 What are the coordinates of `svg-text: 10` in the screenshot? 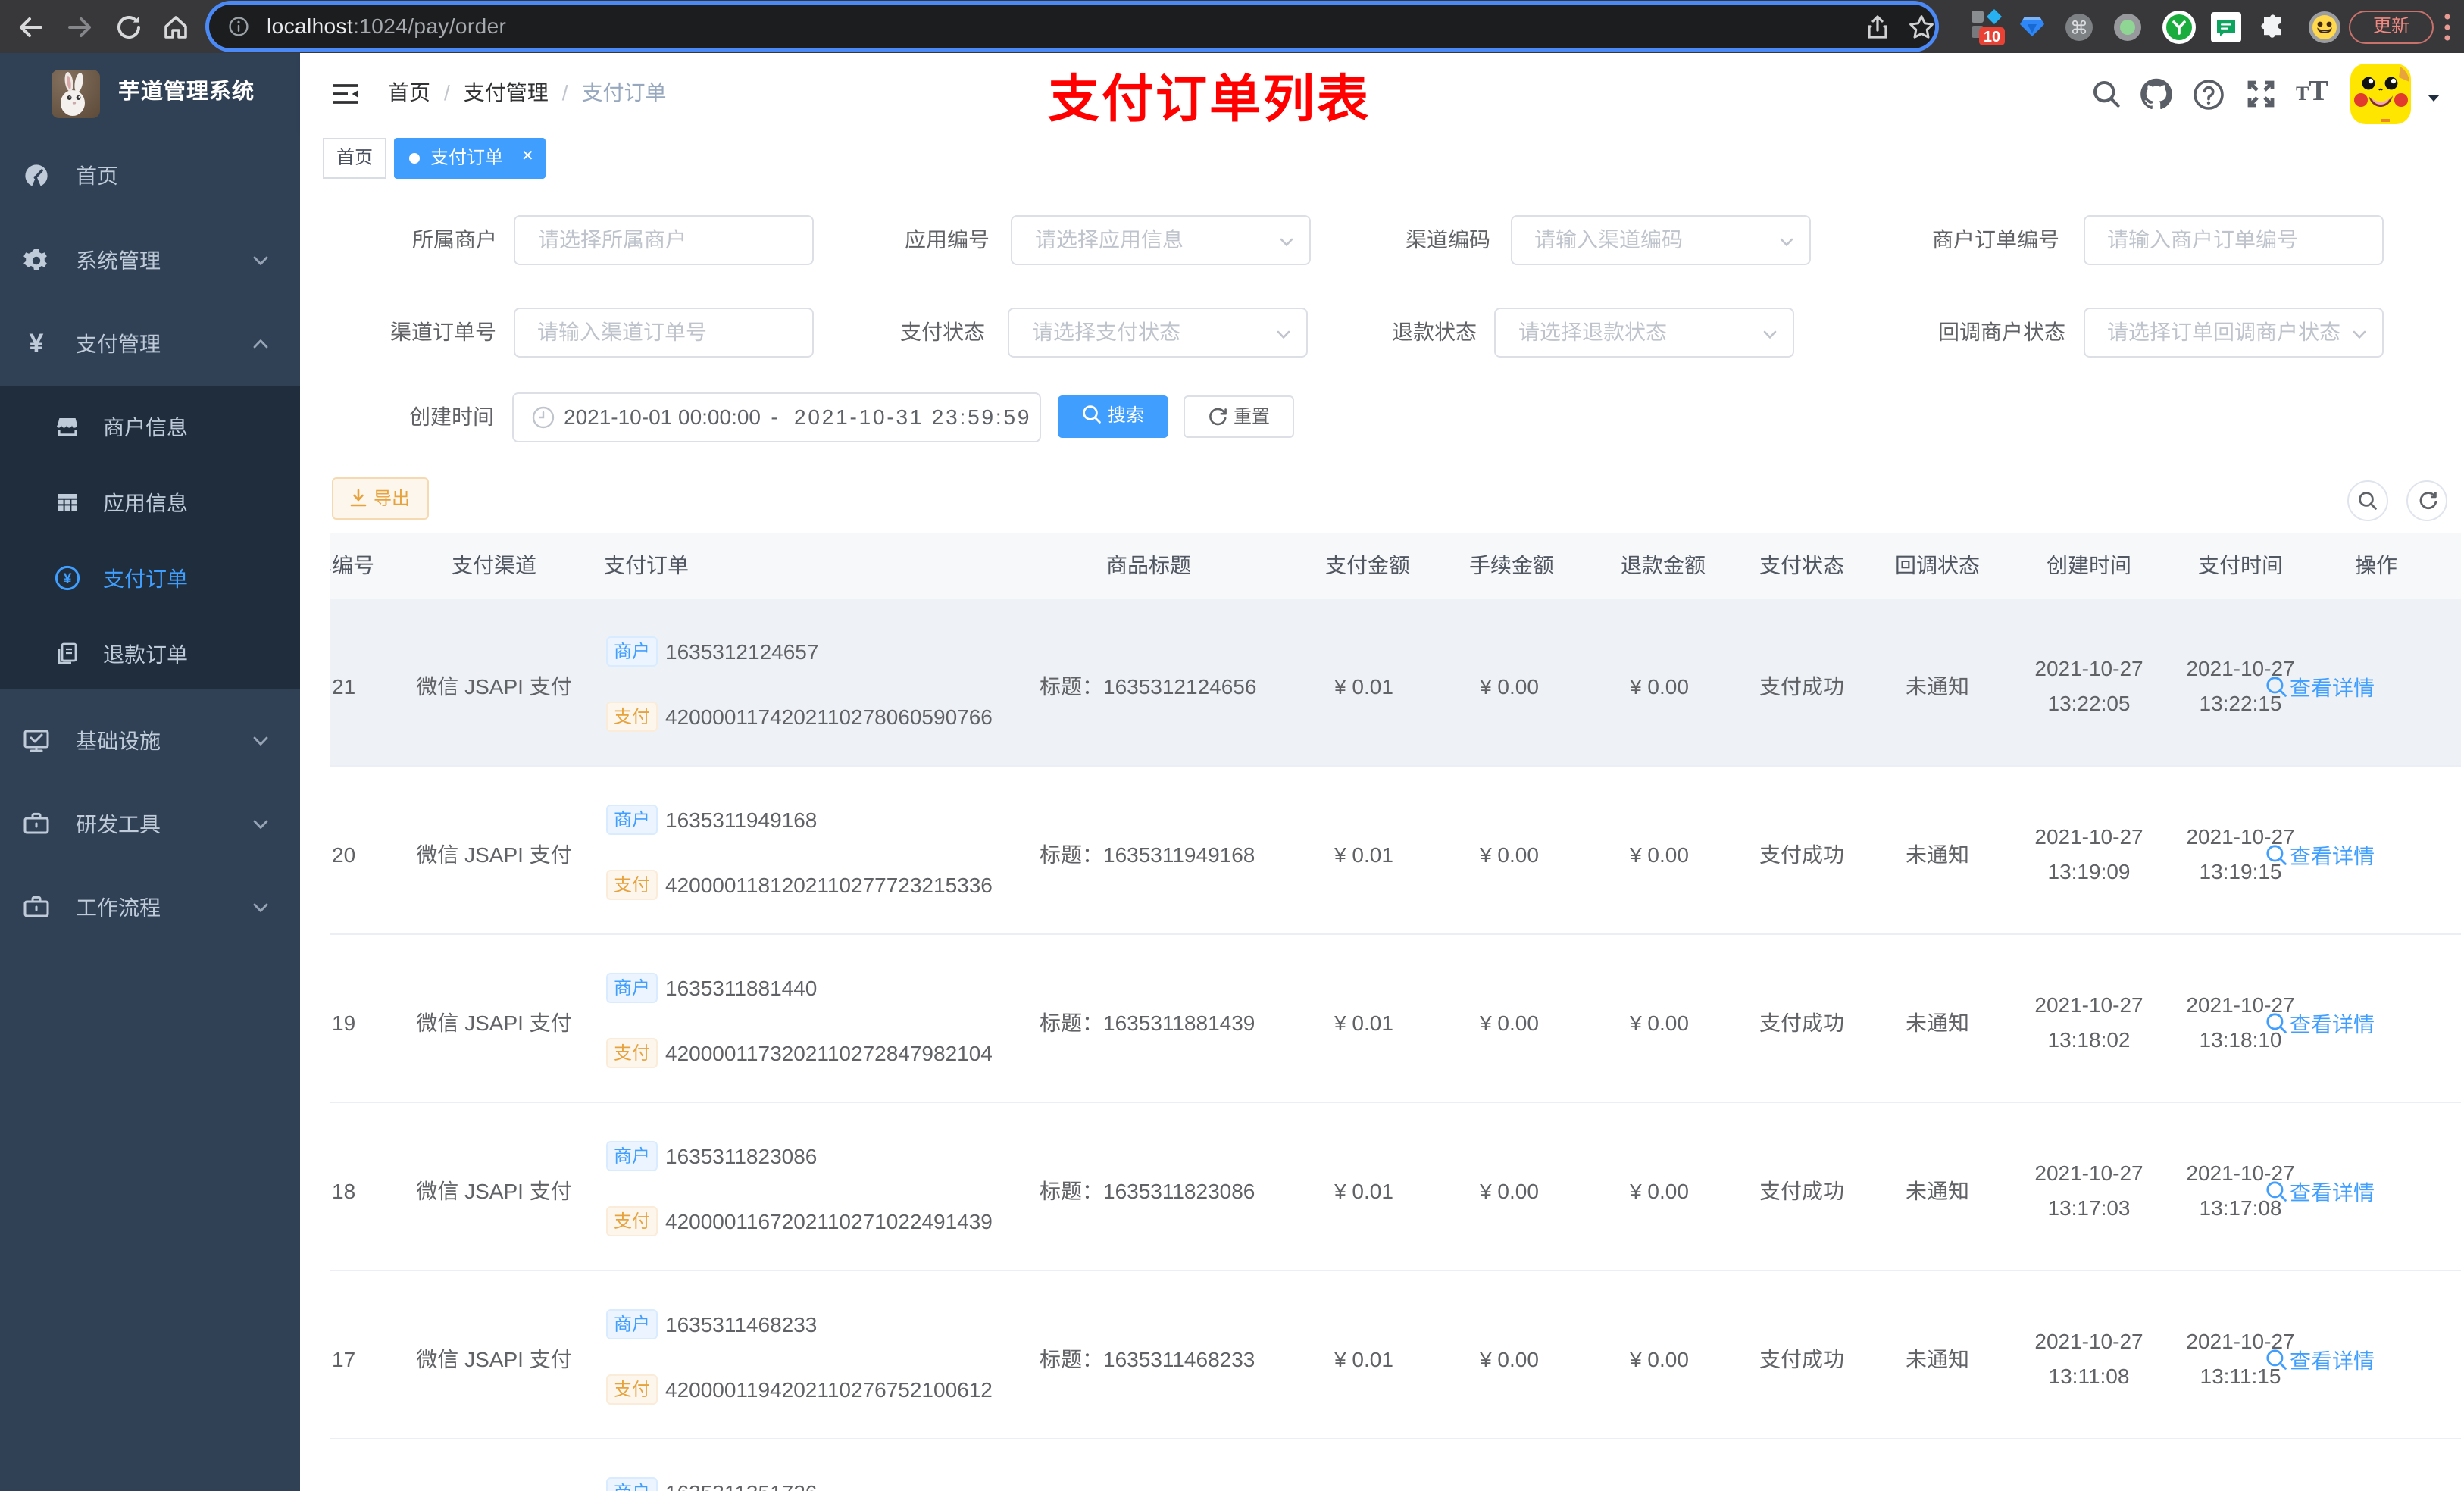 It's located at (1992, 37).